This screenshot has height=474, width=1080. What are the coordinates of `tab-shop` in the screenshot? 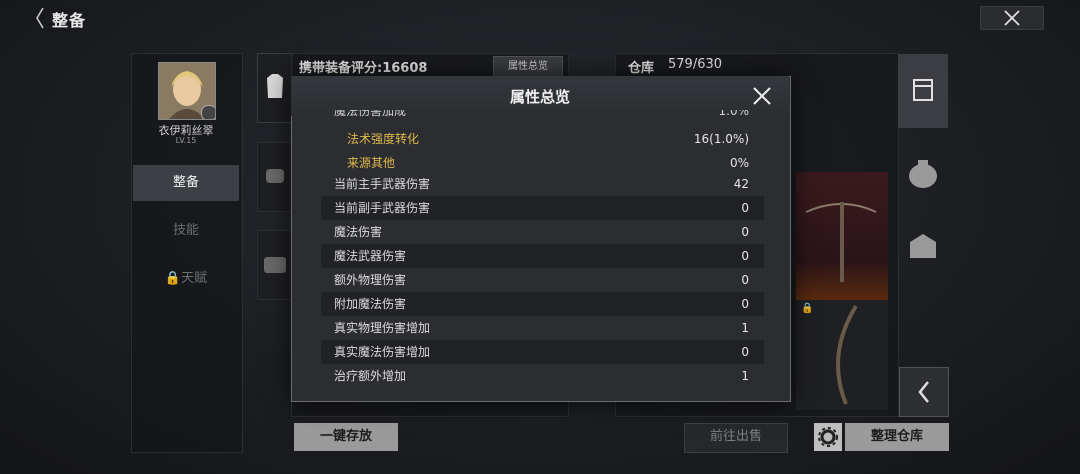 It's located at (923, 249).